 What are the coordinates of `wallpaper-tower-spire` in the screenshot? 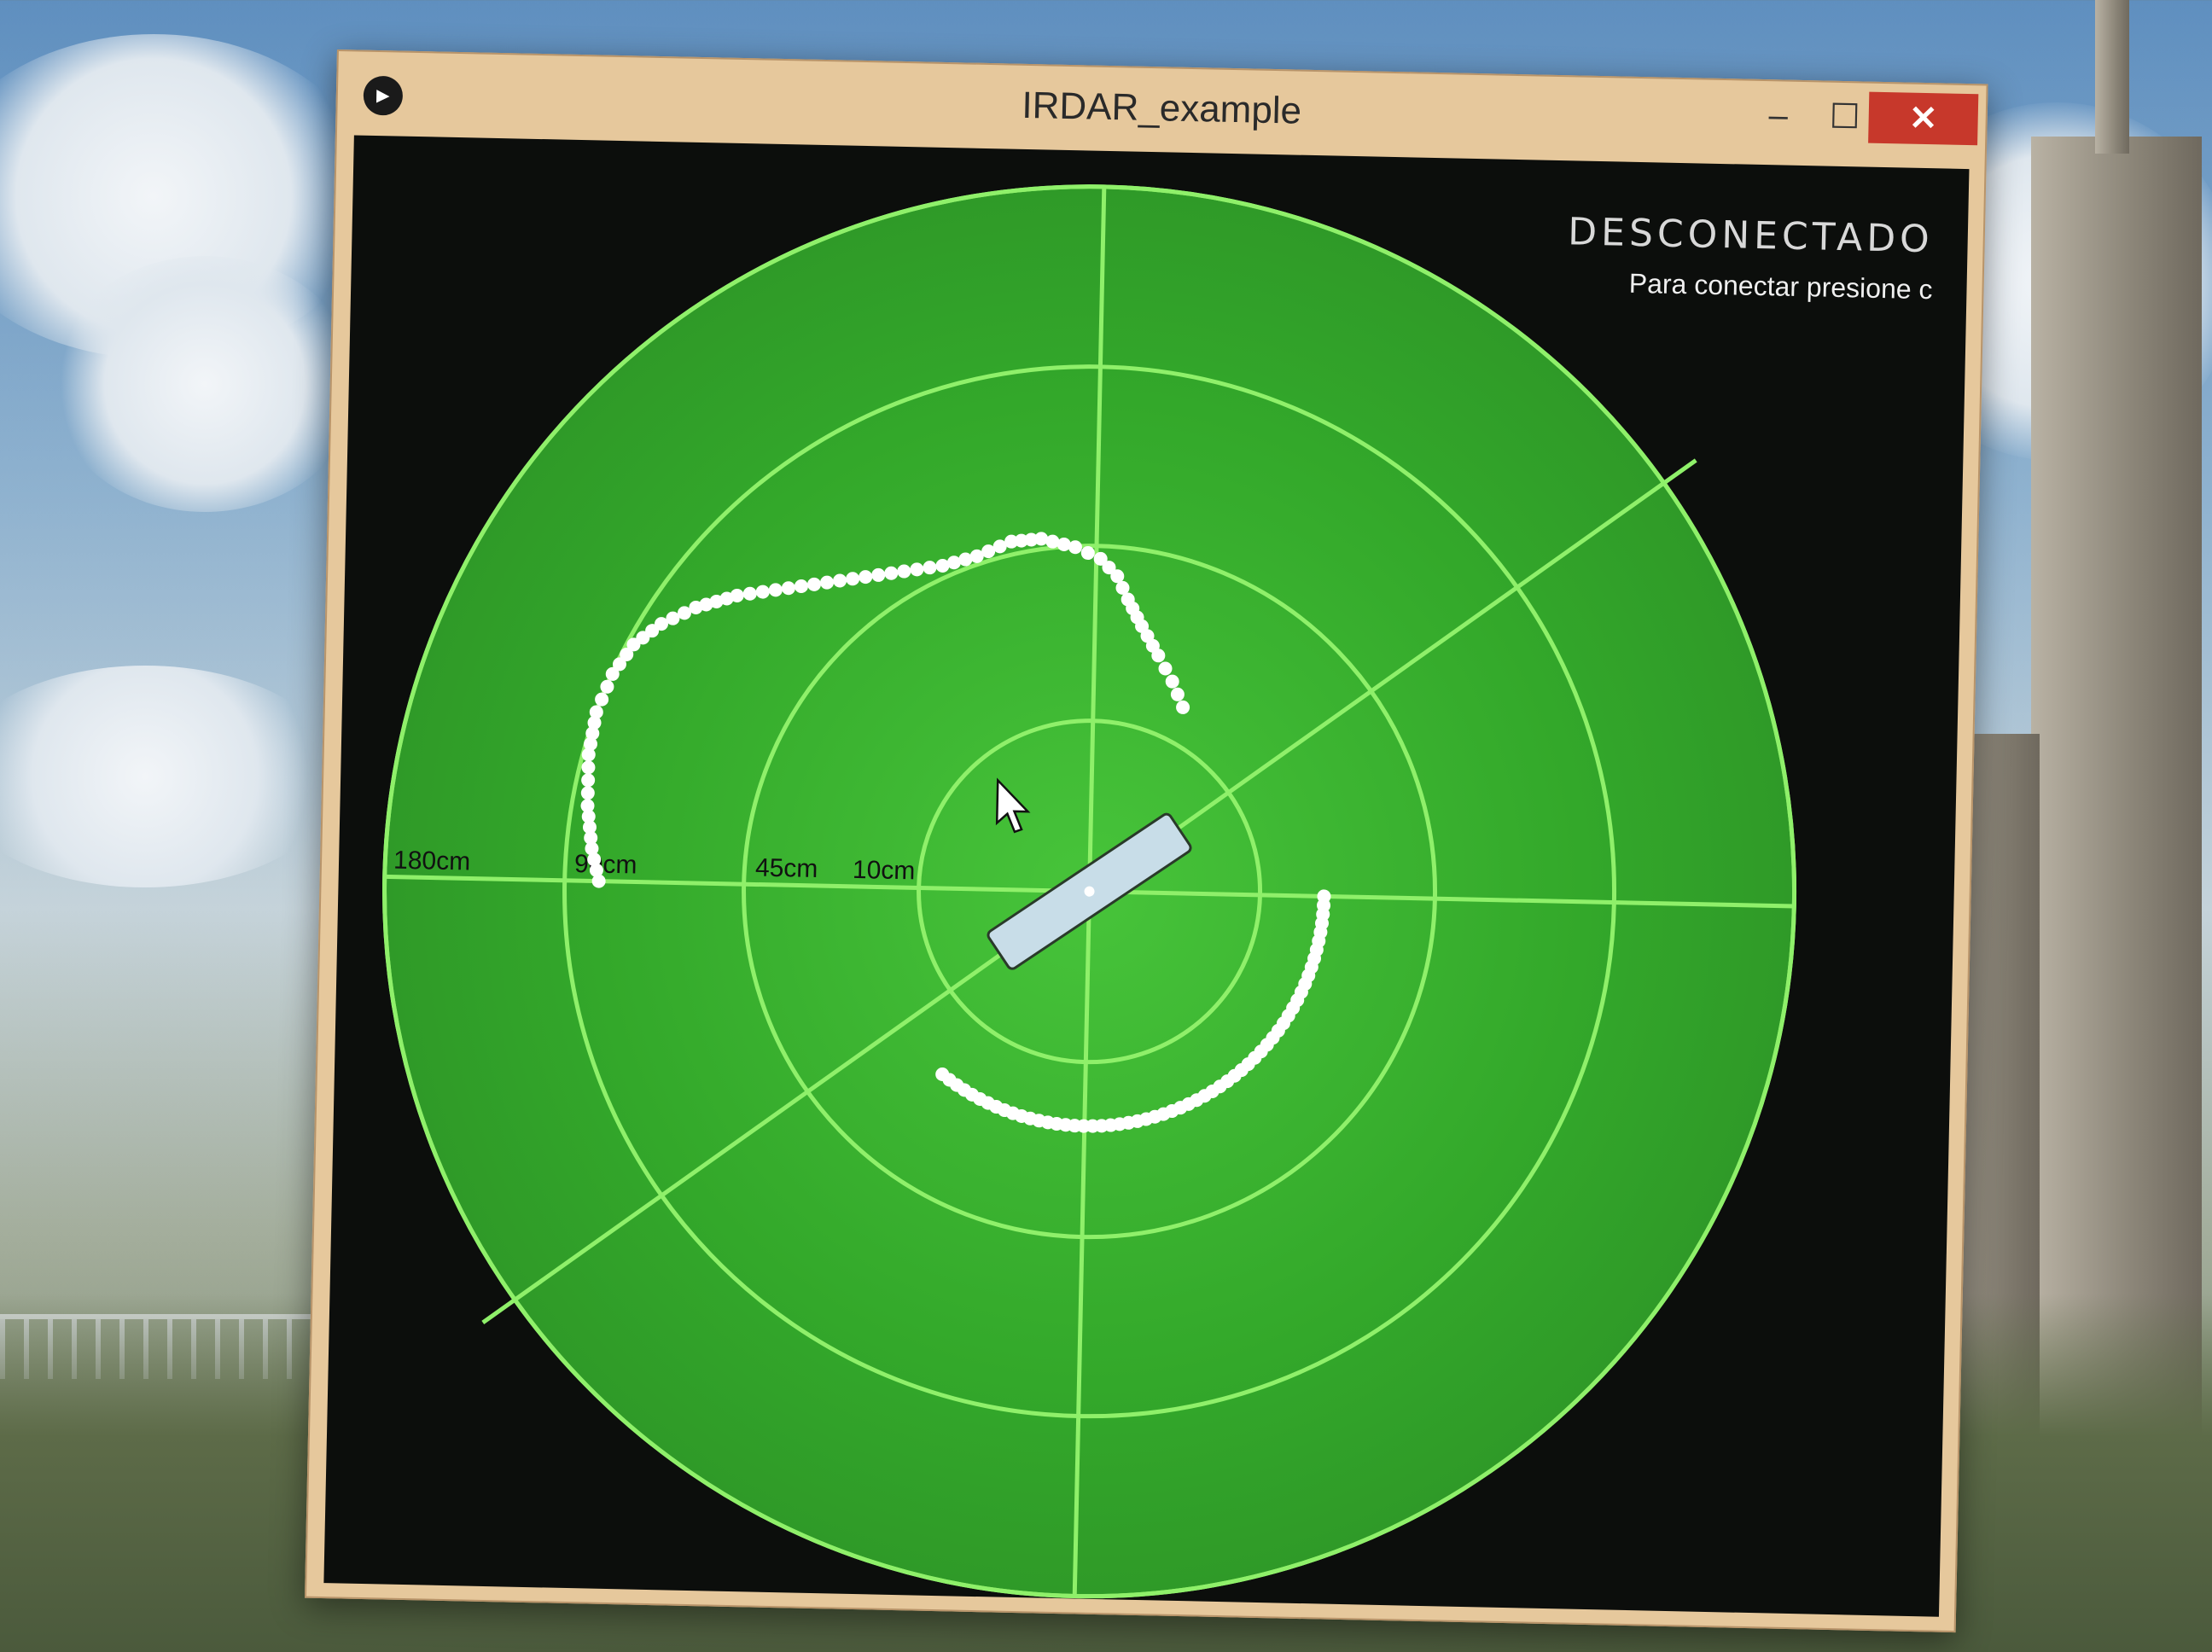 It's located at (2112, 77).